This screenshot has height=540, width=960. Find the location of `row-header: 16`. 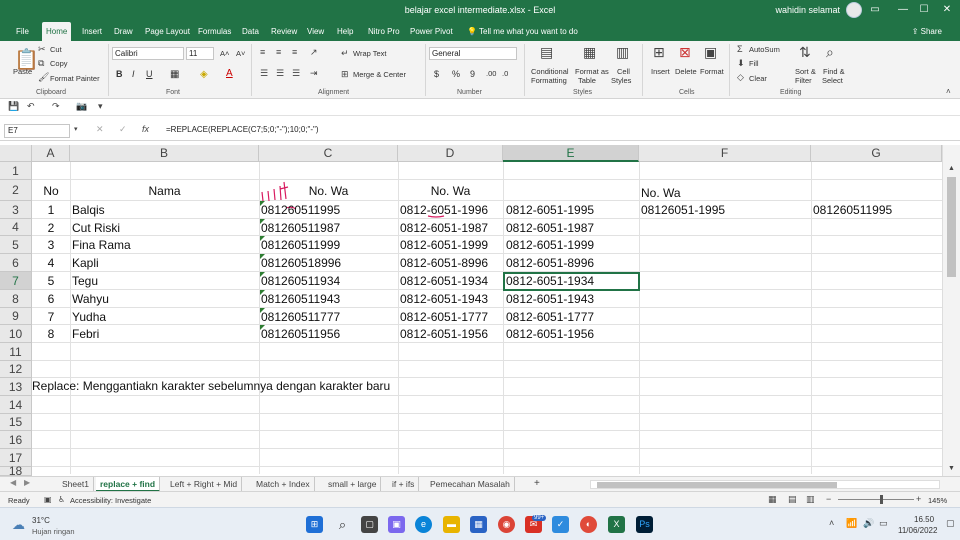

row-header: 16 is located at coordinates (16, 440).